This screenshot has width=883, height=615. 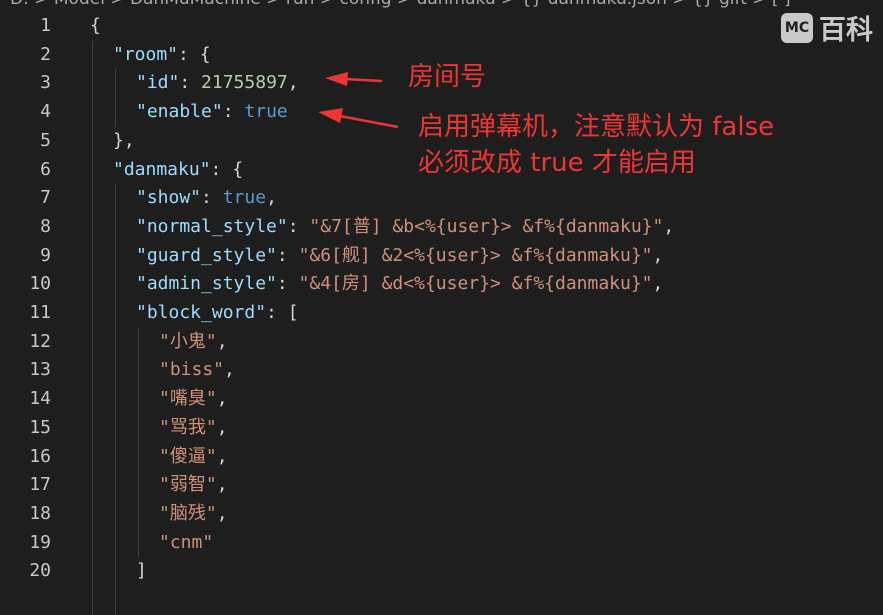 What do you see at coordinates (447, 77) in the screenshot?
I see `annotation-room-id: 房间号` at bounding box center [447, 77].